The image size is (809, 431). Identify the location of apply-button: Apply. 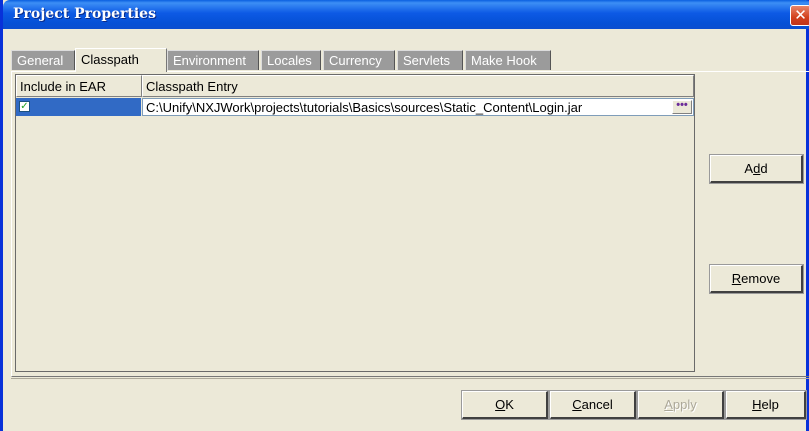
(681, 405).